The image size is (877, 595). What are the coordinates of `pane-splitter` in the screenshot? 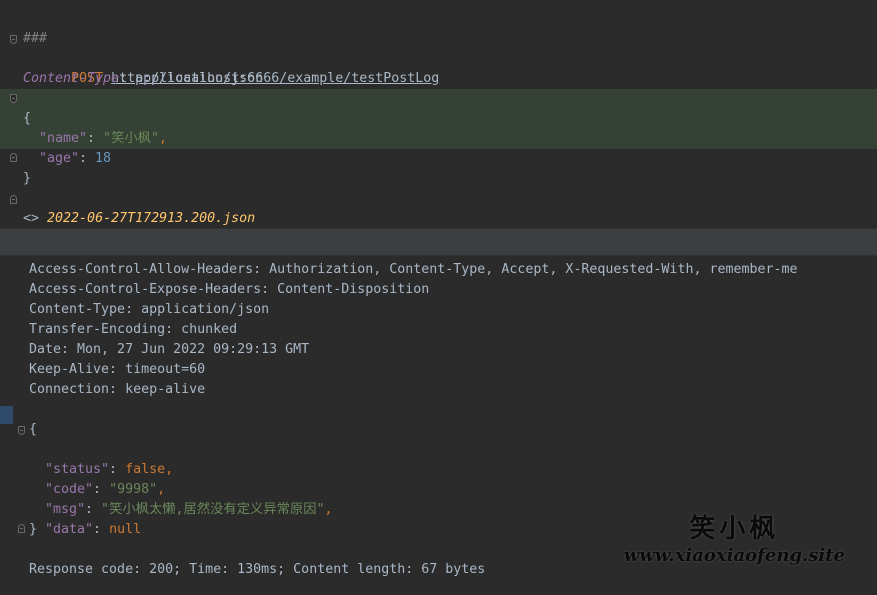 It's located at (438, 242).